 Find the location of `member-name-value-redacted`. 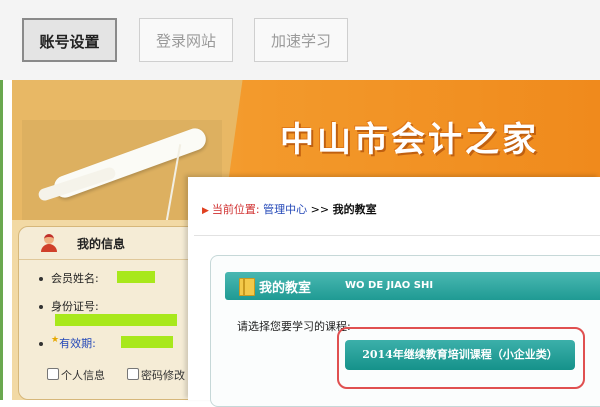

member-name-value-redacted is located at coordinates (136, 277).